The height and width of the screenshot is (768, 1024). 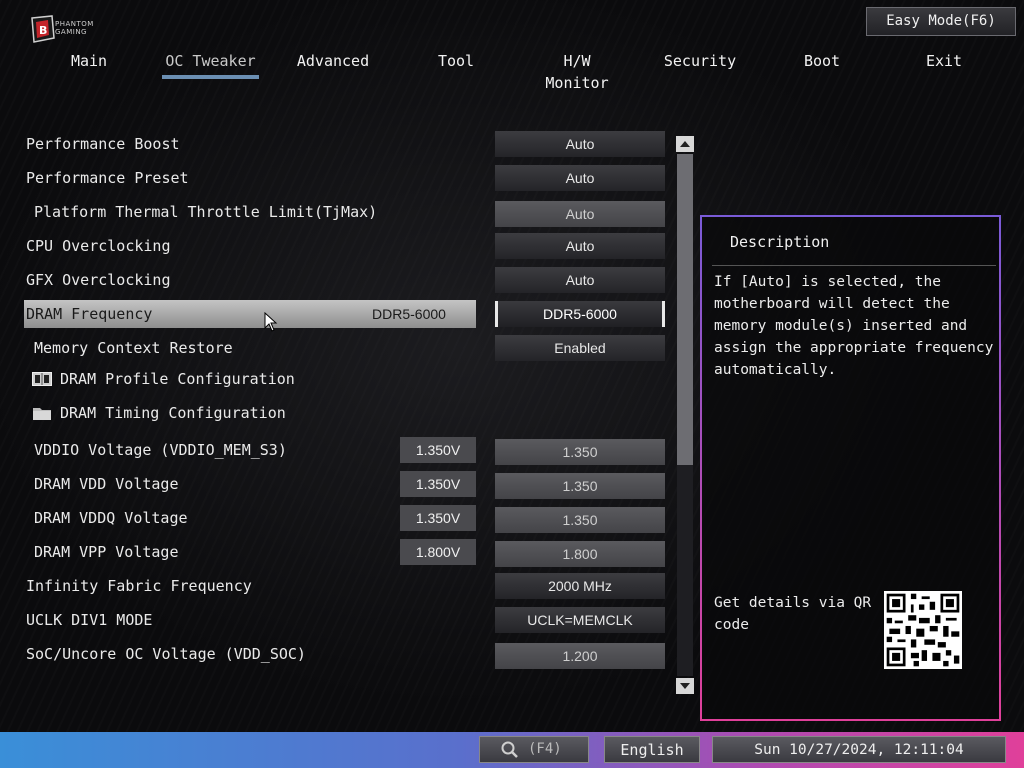 I want to click on current-vddio-voltage: 1.350V, so click(x=438, y=450).